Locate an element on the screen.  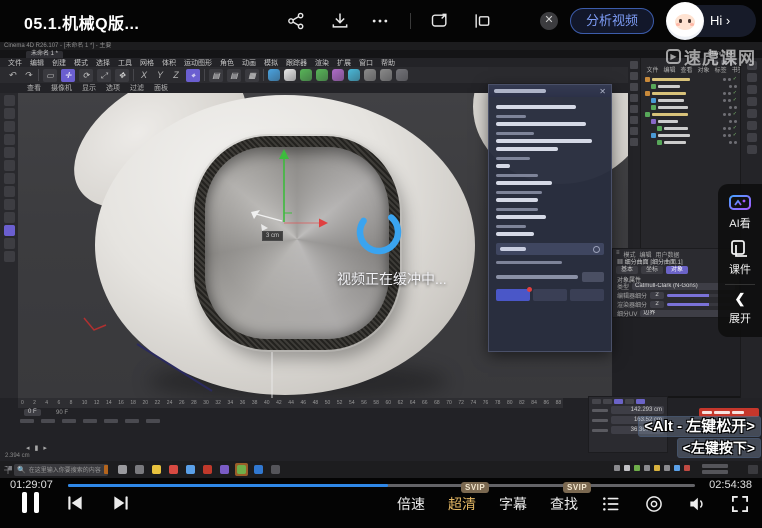
c4d-menu-item: 文件 is located at coordinates (15, 63).